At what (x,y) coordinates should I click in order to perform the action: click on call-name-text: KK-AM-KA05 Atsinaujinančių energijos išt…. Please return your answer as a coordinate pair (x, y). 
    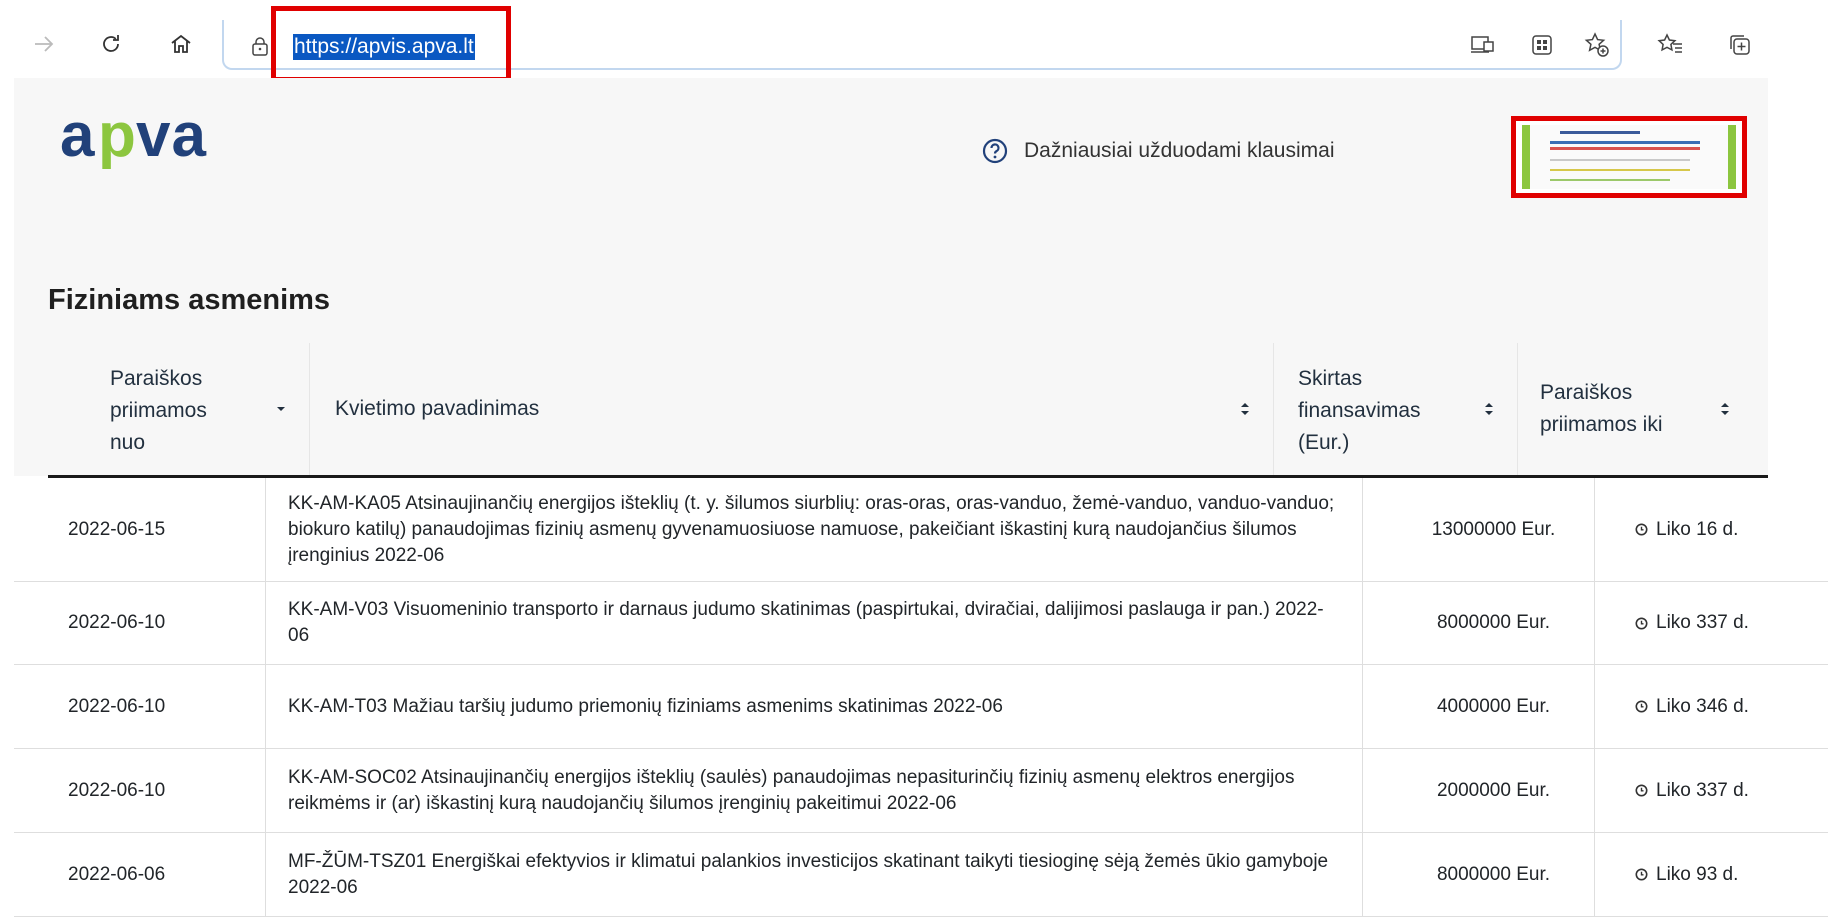
    Looking at the image, I should click on (811, 529).